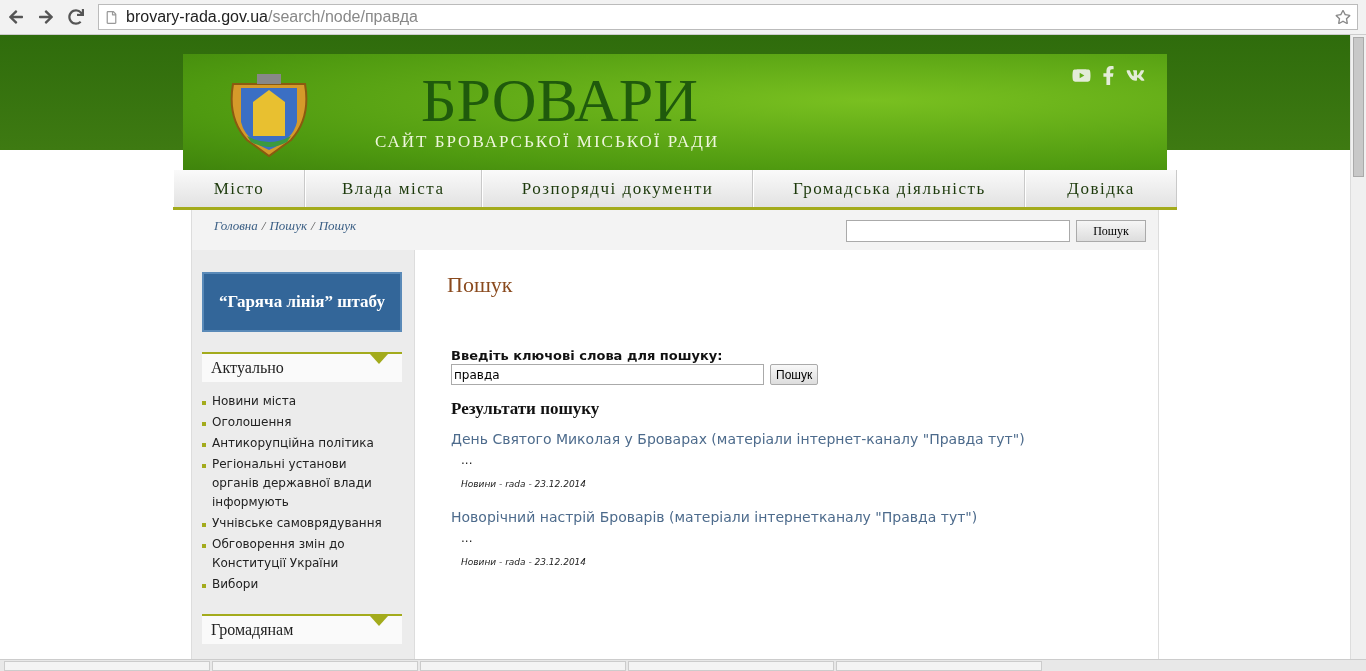 The width and height of the screenshot is (1366, 671). I want to click on back-icon, so click(16, 17).